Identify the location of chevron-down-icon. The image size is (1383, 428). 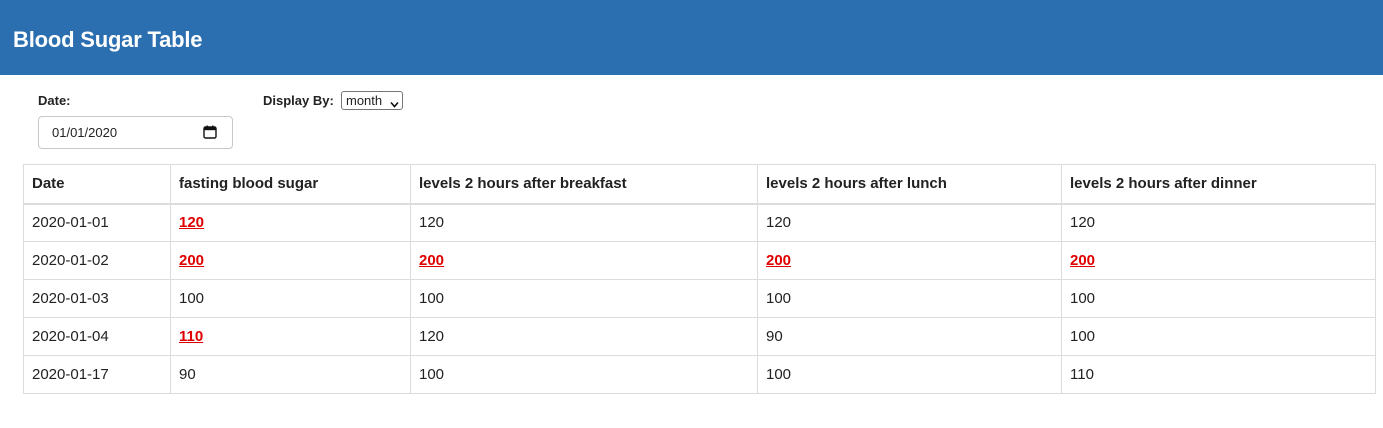
(394, 102).